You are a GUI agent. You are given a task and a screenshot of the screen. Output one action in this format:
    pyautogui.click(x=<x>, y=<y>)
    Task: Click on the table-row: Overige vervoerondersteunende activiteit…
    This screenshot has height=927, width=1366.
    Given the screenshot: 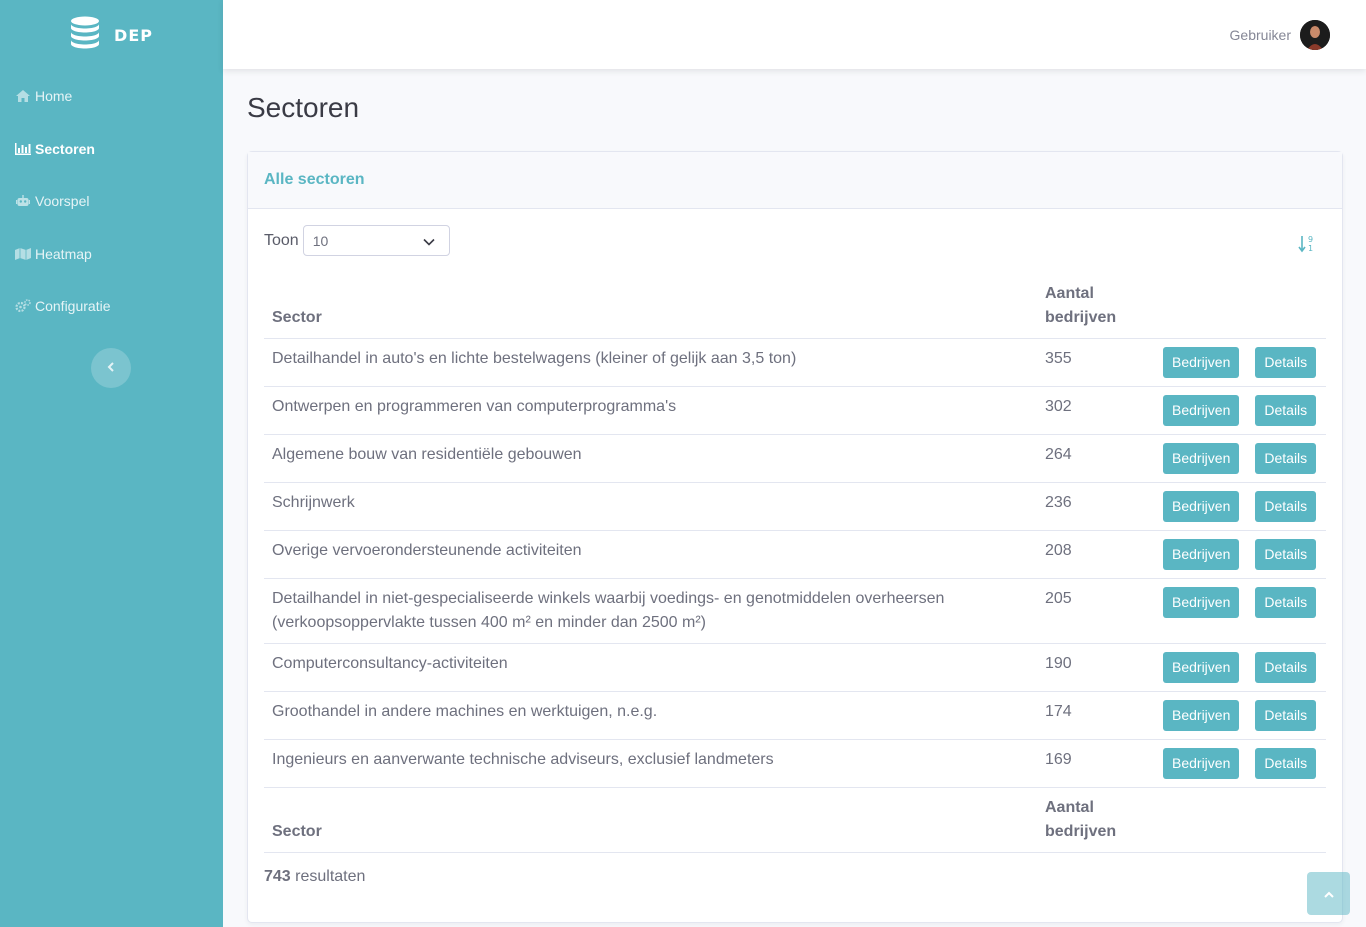 What is the action you would take?
    pyautogui.click(x=795, y=555)
    